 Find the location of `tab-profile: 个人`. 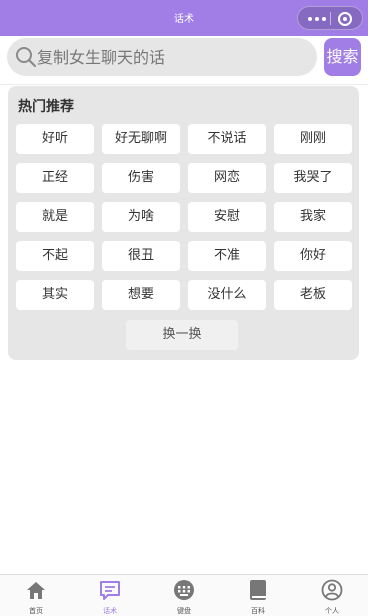

tab-profile: 个人 is located at coordinates (332, 596).